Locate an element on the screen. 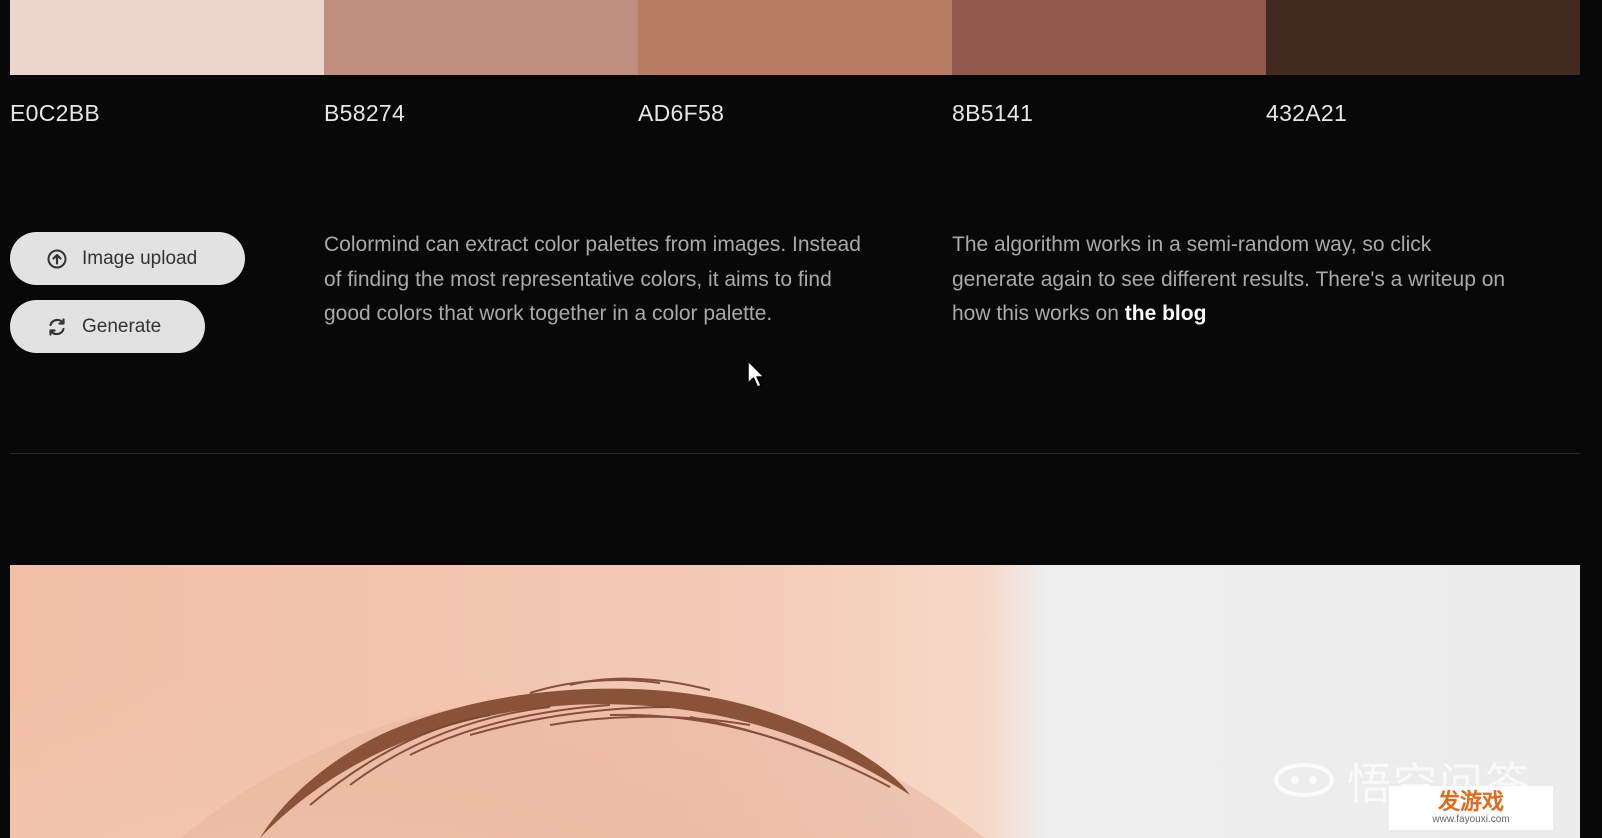  image-upload-button: Image upload is located at coordinates (127, 258).